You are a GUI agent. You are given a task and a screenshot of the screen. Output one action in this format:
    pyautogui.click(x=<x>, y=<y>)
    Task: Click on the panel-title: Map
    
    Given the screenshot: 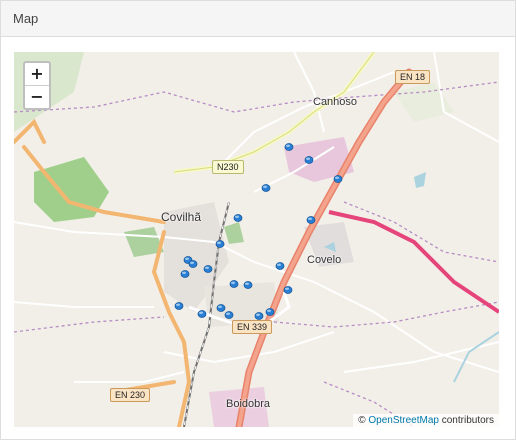 What is the action you would take?
    pyautogui.click(x=26, y=18)
    